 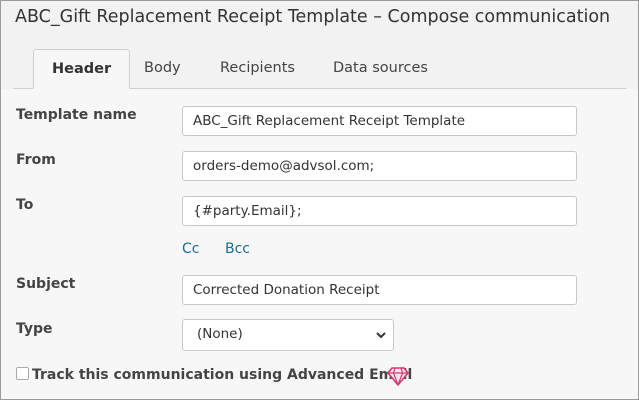 What do you see at coordinates (380, 68) in the screenshot?
I see `tab-data-sources: Data sources` at bounding box center [380, 68].